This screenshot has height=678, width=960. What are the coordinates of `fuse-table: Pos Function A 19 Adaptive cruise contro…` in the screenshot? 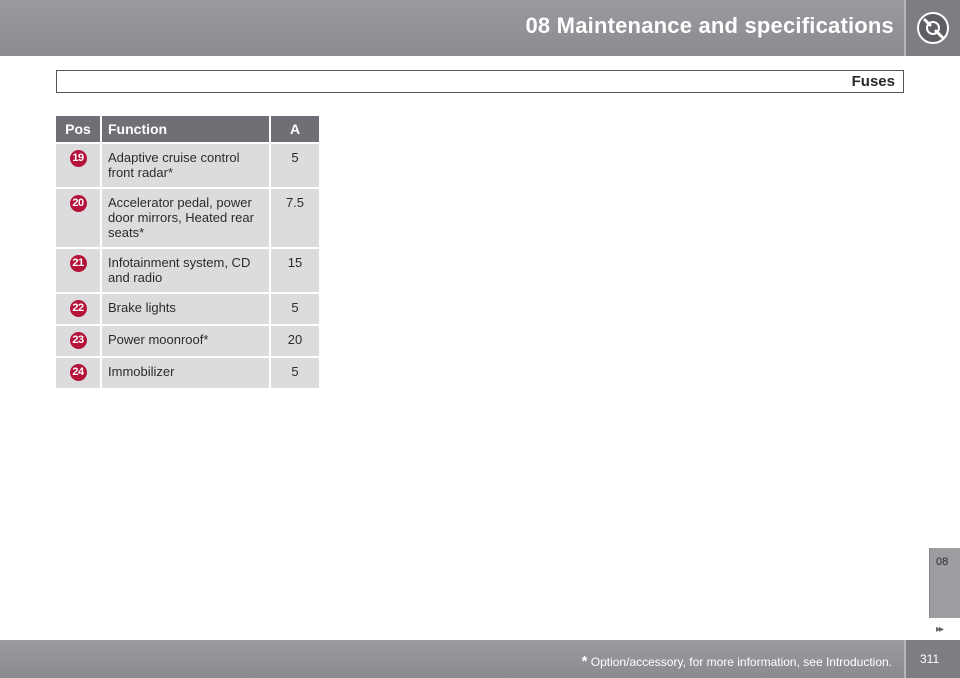 It's located at (187, 252).